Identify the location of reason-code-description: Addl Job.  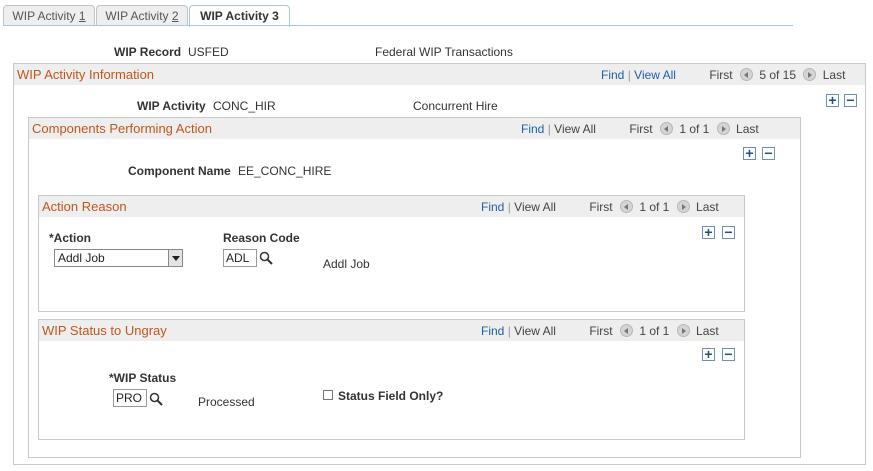
(346, 264).